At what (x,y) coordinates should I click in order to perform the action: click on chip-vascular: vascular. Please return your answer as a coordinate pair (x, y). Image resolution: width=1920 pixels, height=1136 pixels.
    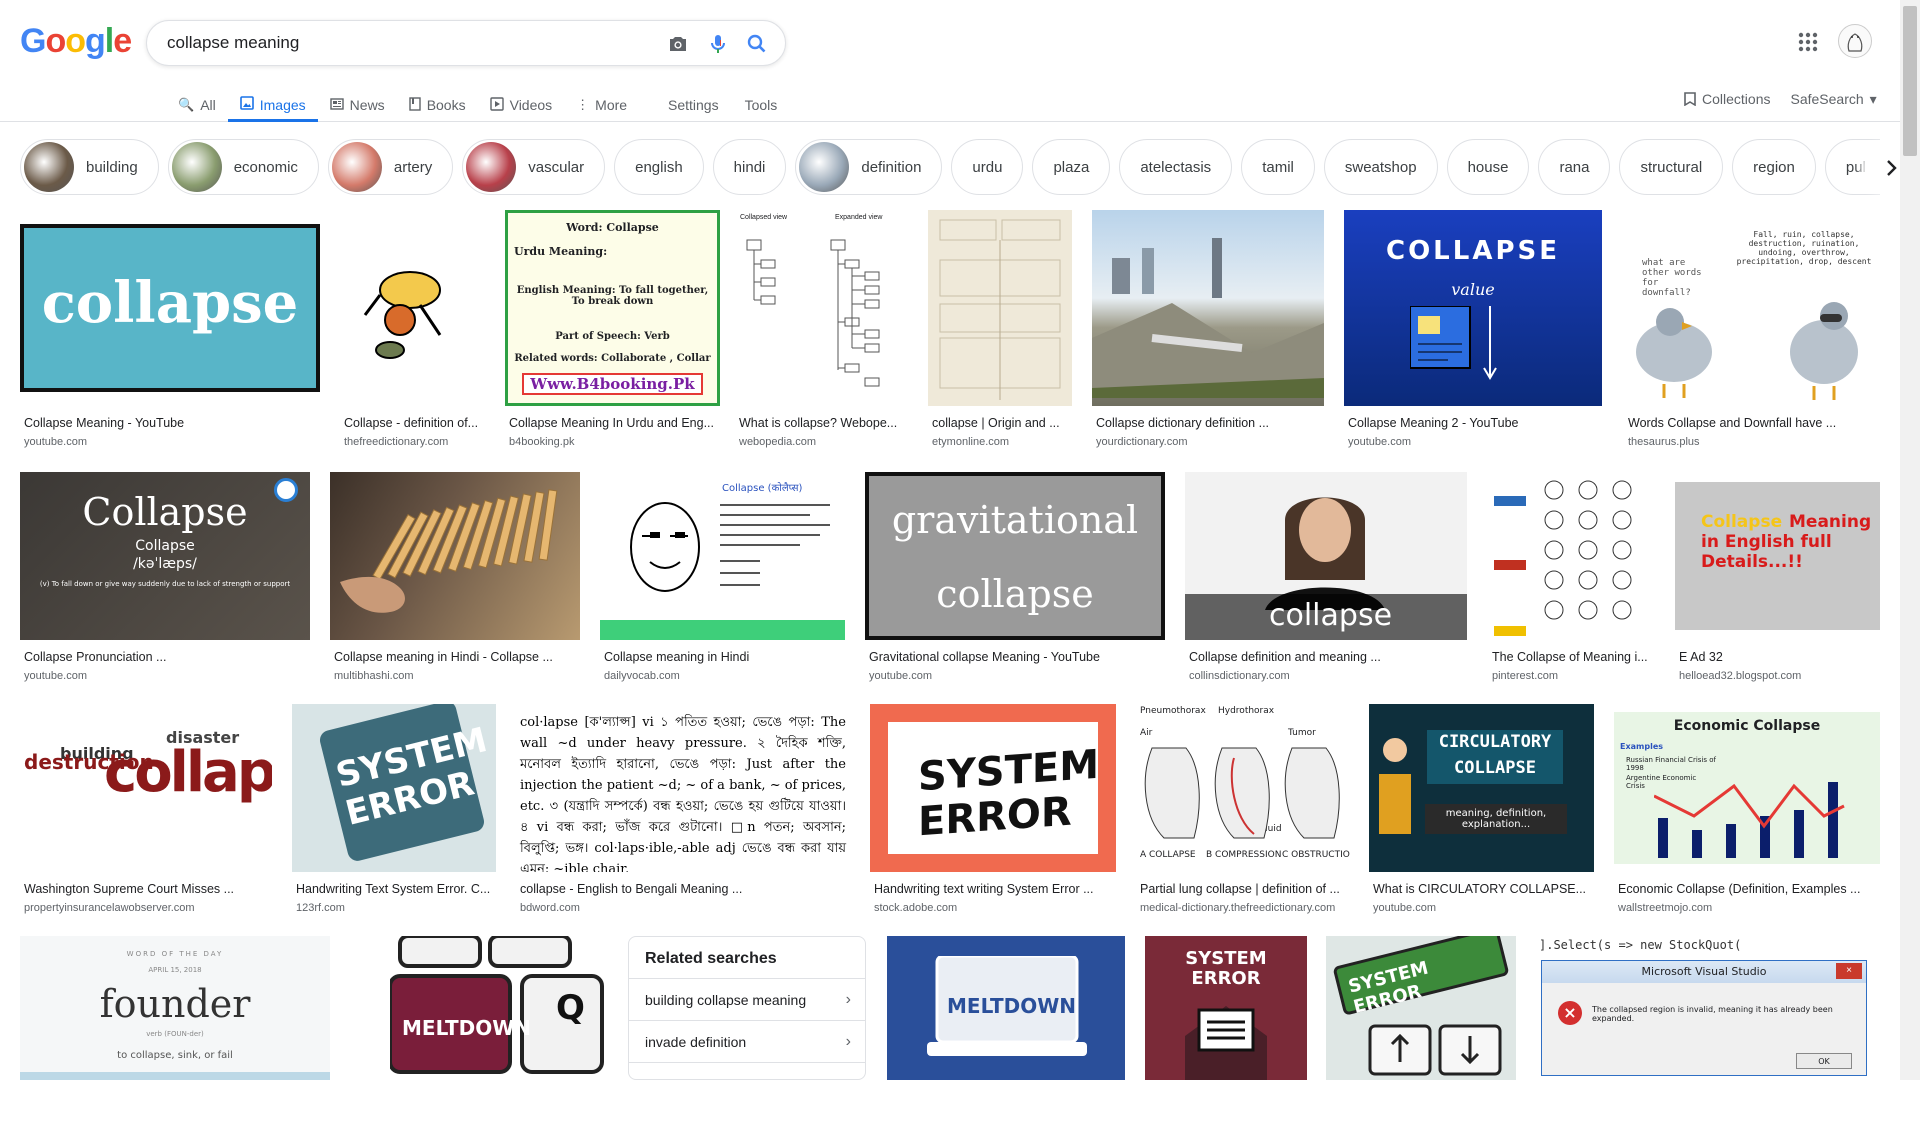
    Looking at the image, I should click on (534, 167).